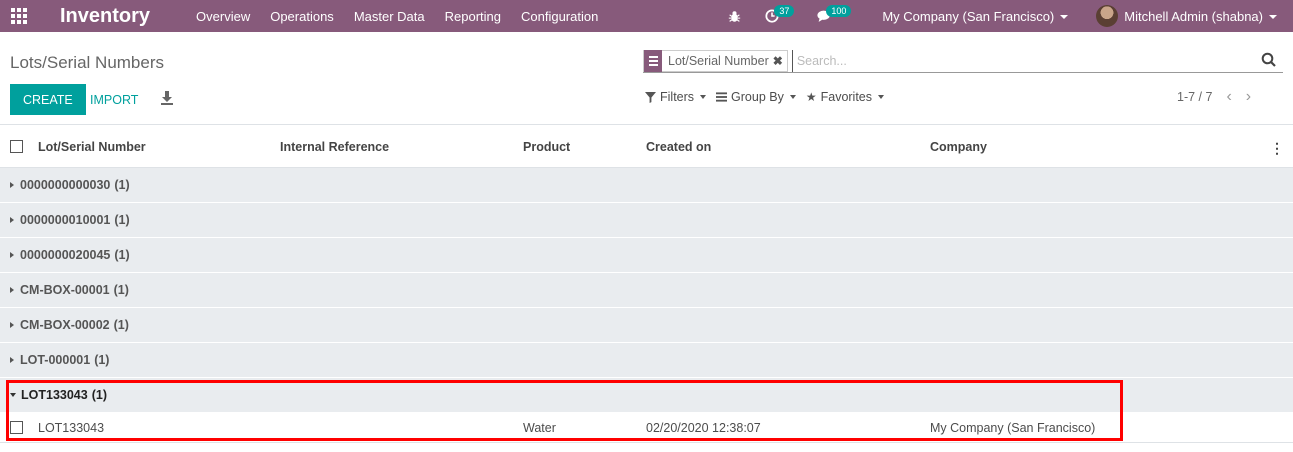  I want to click on download-icon, so click(167, 98).